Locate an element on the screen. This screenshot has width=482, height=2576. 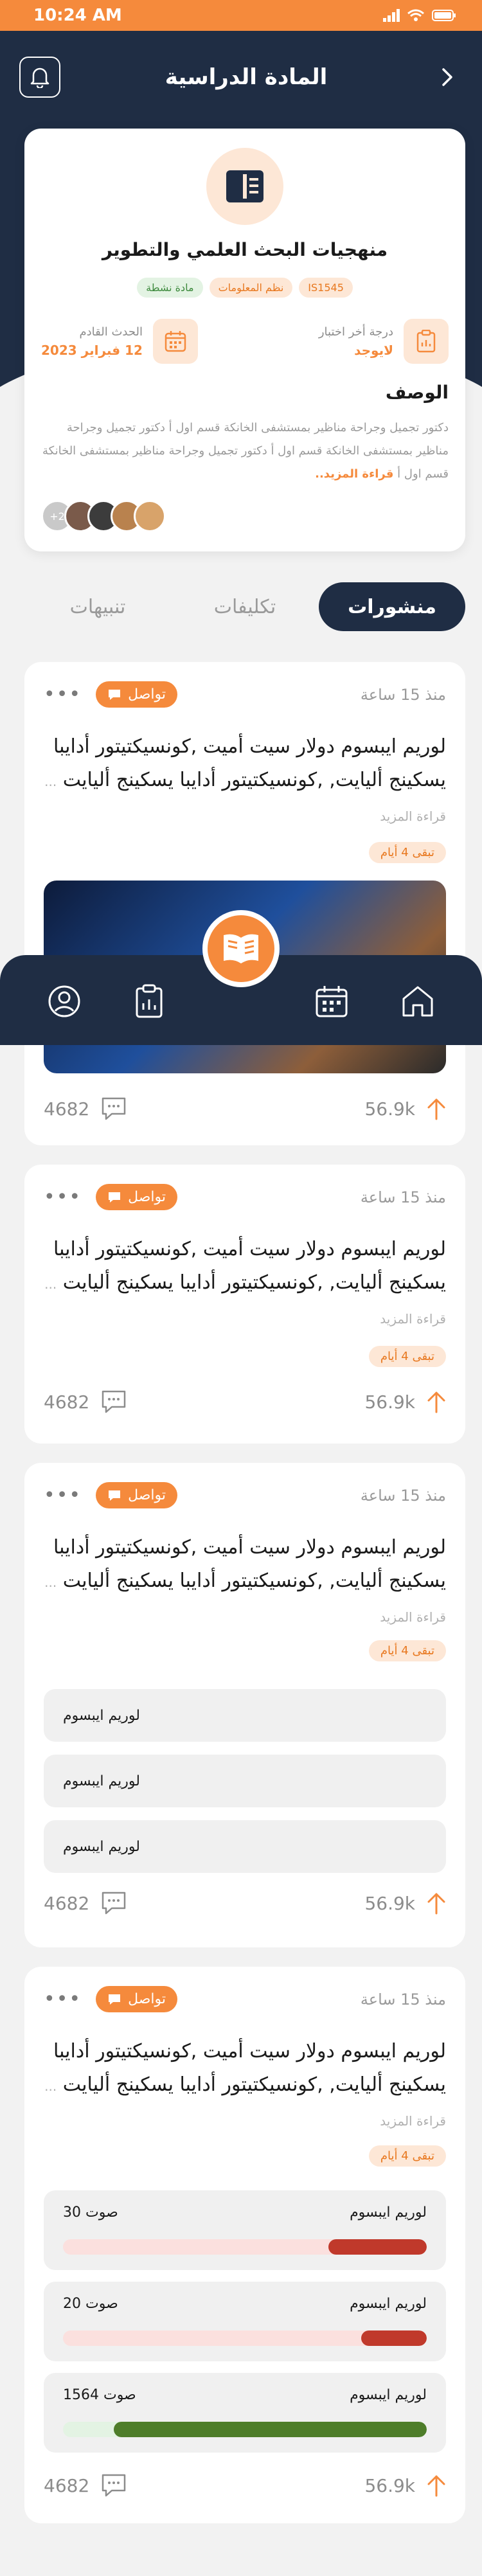
nav-home is located at coordinates (418, 1001).